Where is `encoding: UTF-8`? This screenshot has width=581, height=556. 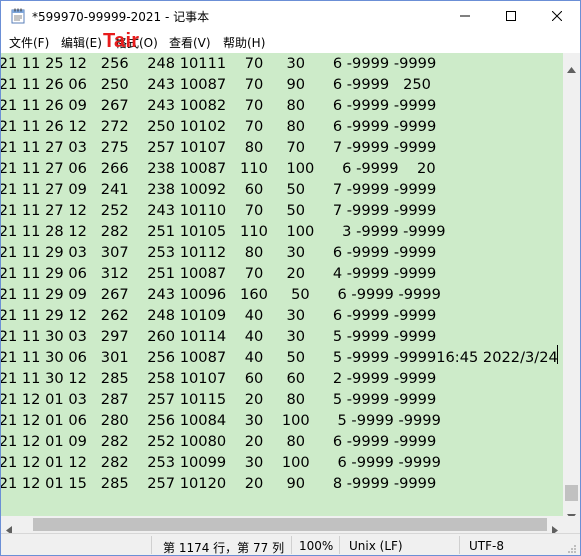 encoding: UTF-8 is located at coordinates (486, 546).